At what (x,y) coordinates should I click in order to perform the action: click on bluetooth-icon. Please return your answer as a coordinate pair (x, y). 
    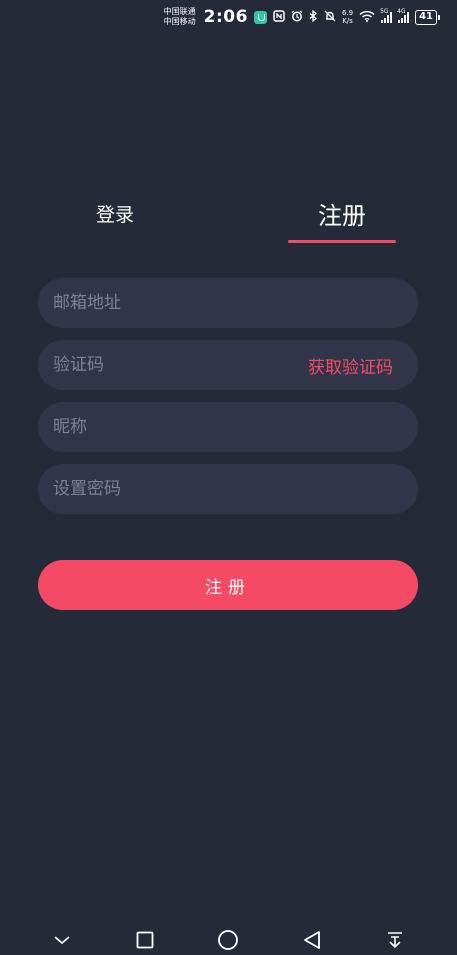
    Looking at the image, I should click on (313, 16).